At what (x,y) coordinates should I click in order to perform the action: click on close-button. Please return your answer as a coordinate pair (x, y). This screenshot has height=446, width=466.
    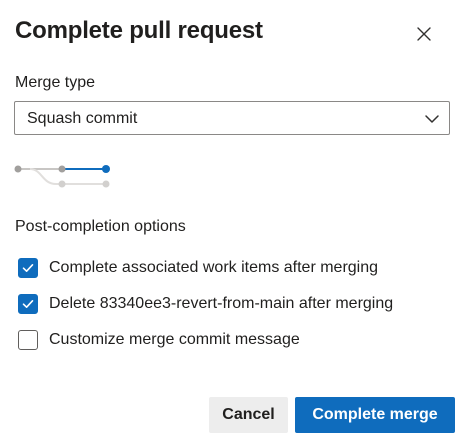
    Looking at the image, I should click on (424, 34).